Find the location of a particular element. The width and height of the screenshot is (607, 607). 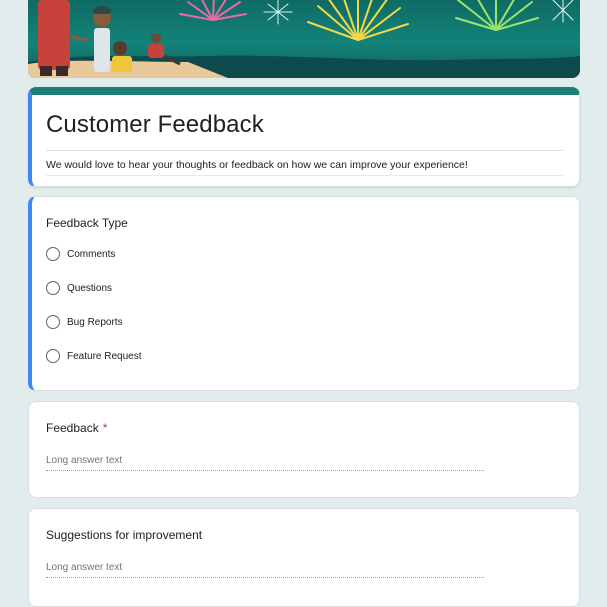

form-title: Customer Feedback is located at coordinates (155, 125).